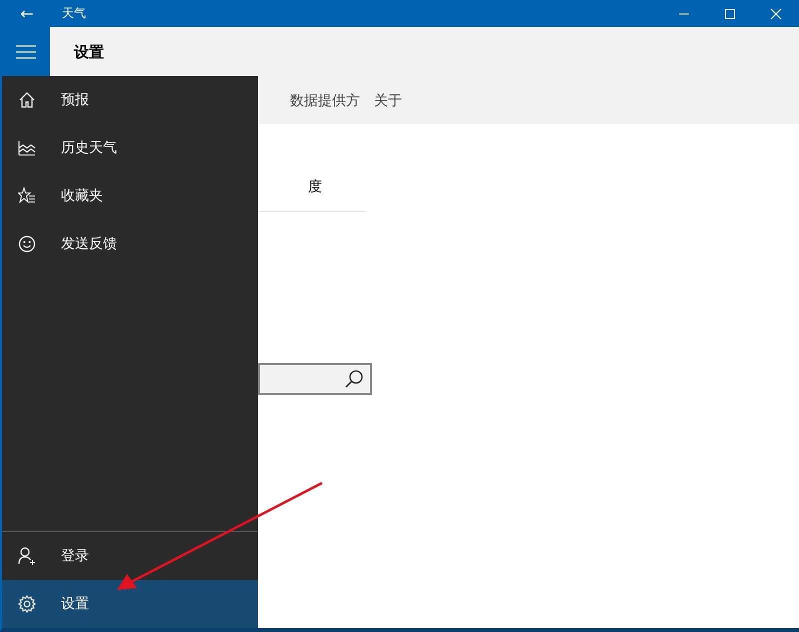  Describe the element at coordinates (27, 100) in the screenshot. I see `home-icon` at that location.